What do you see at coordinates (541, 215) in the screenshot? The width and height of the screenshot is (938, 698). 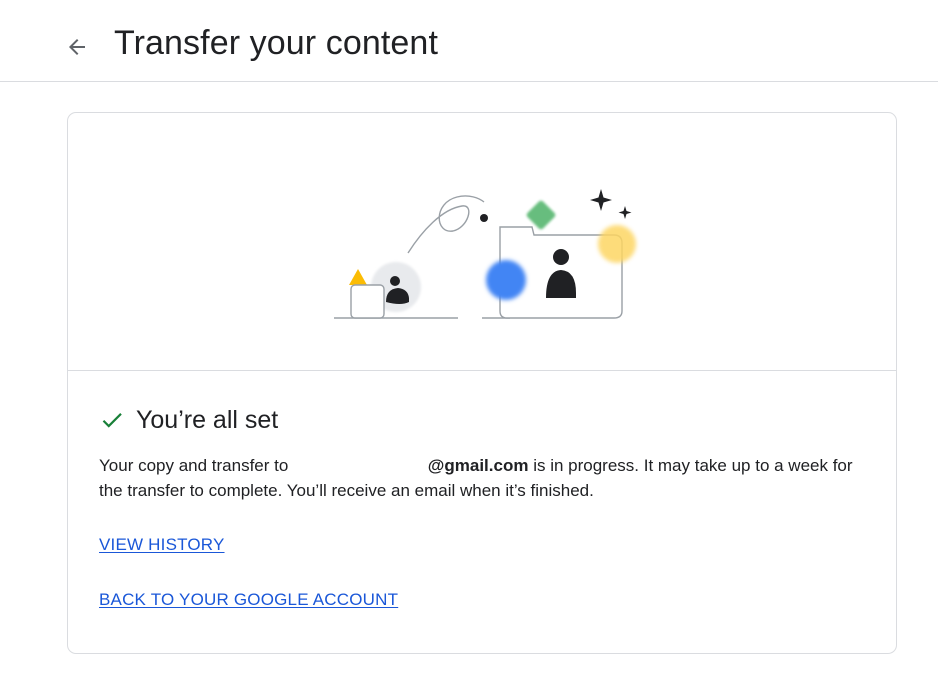 I see `green-diamond-shape` at bounding box center [541, 215].